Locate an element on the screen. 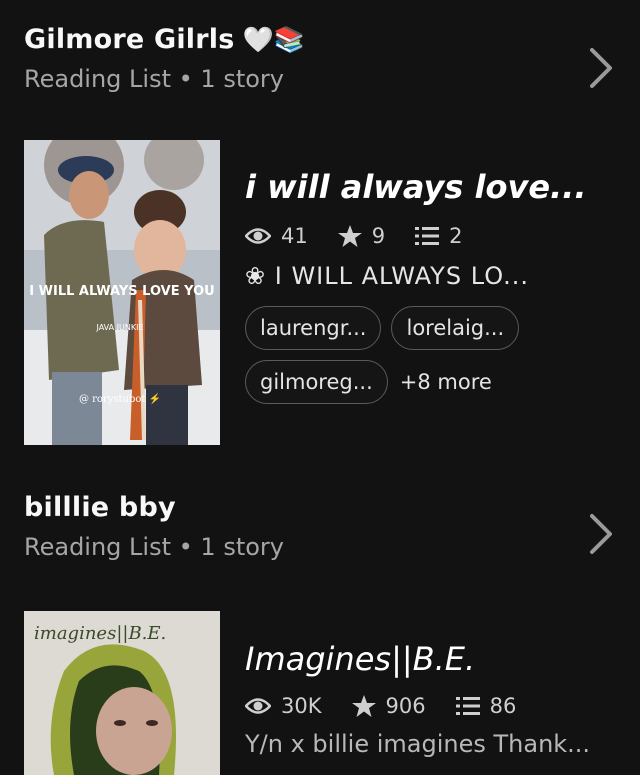  cover-subtitle-text: JAVA JUNKIE is located at coordinates (119, 327).